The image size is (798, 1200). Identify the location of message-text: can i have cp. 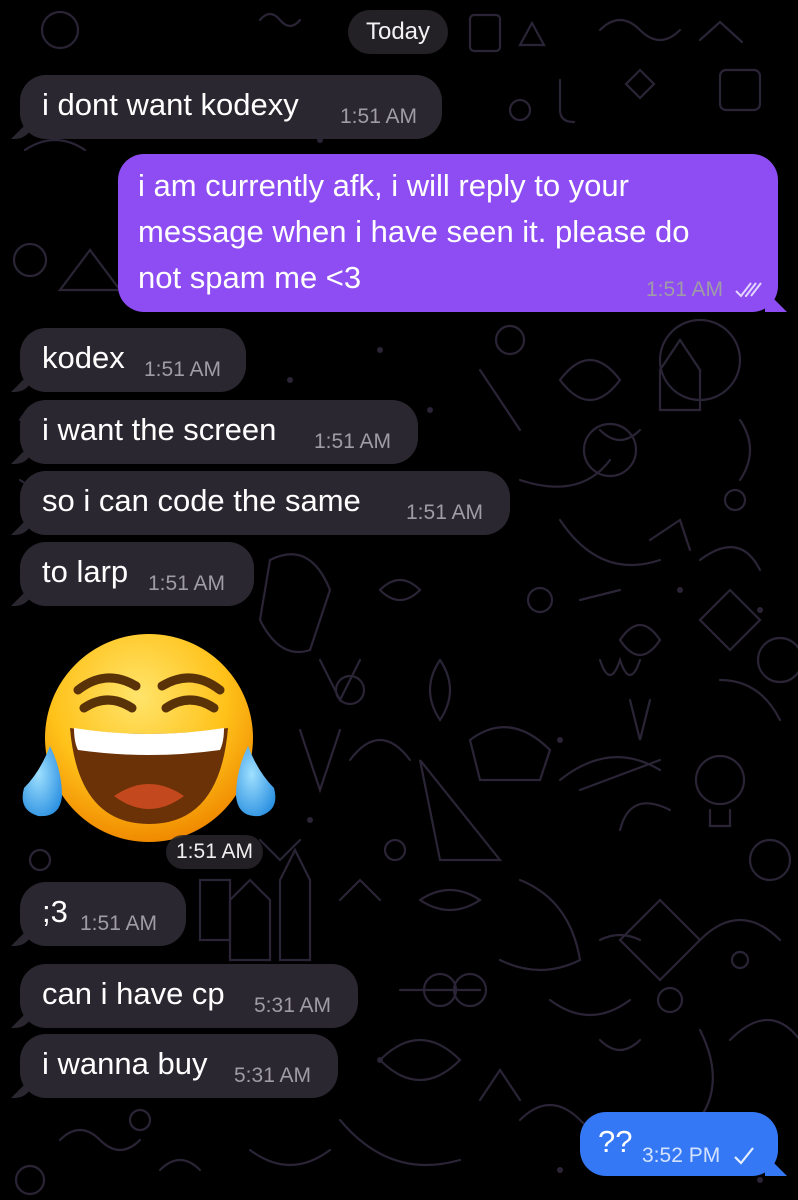
(133, 993).